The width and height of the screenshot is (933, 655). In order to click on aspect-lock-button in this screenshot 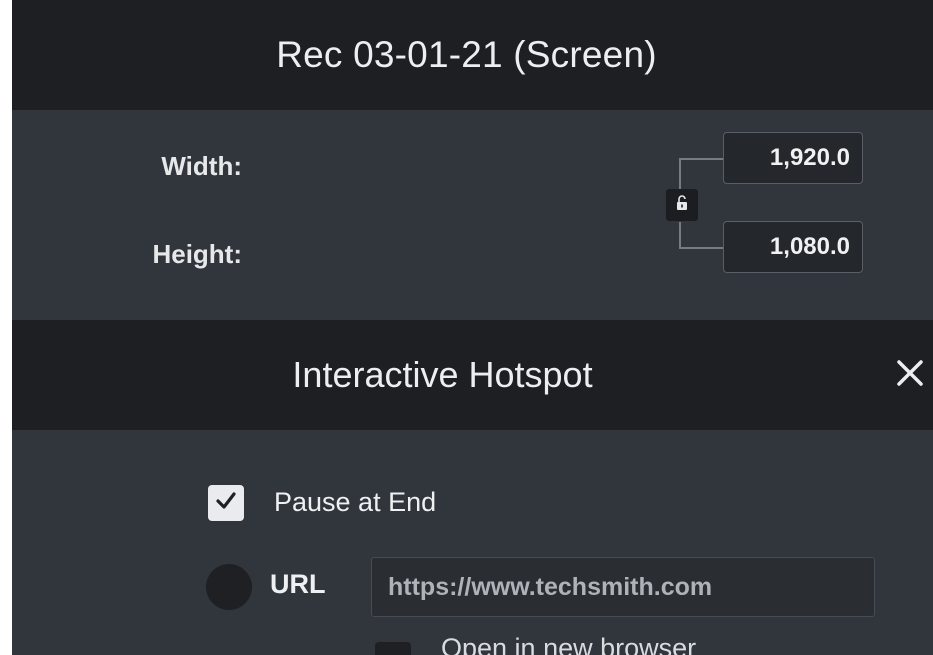, I will do `click(682, 205)`.